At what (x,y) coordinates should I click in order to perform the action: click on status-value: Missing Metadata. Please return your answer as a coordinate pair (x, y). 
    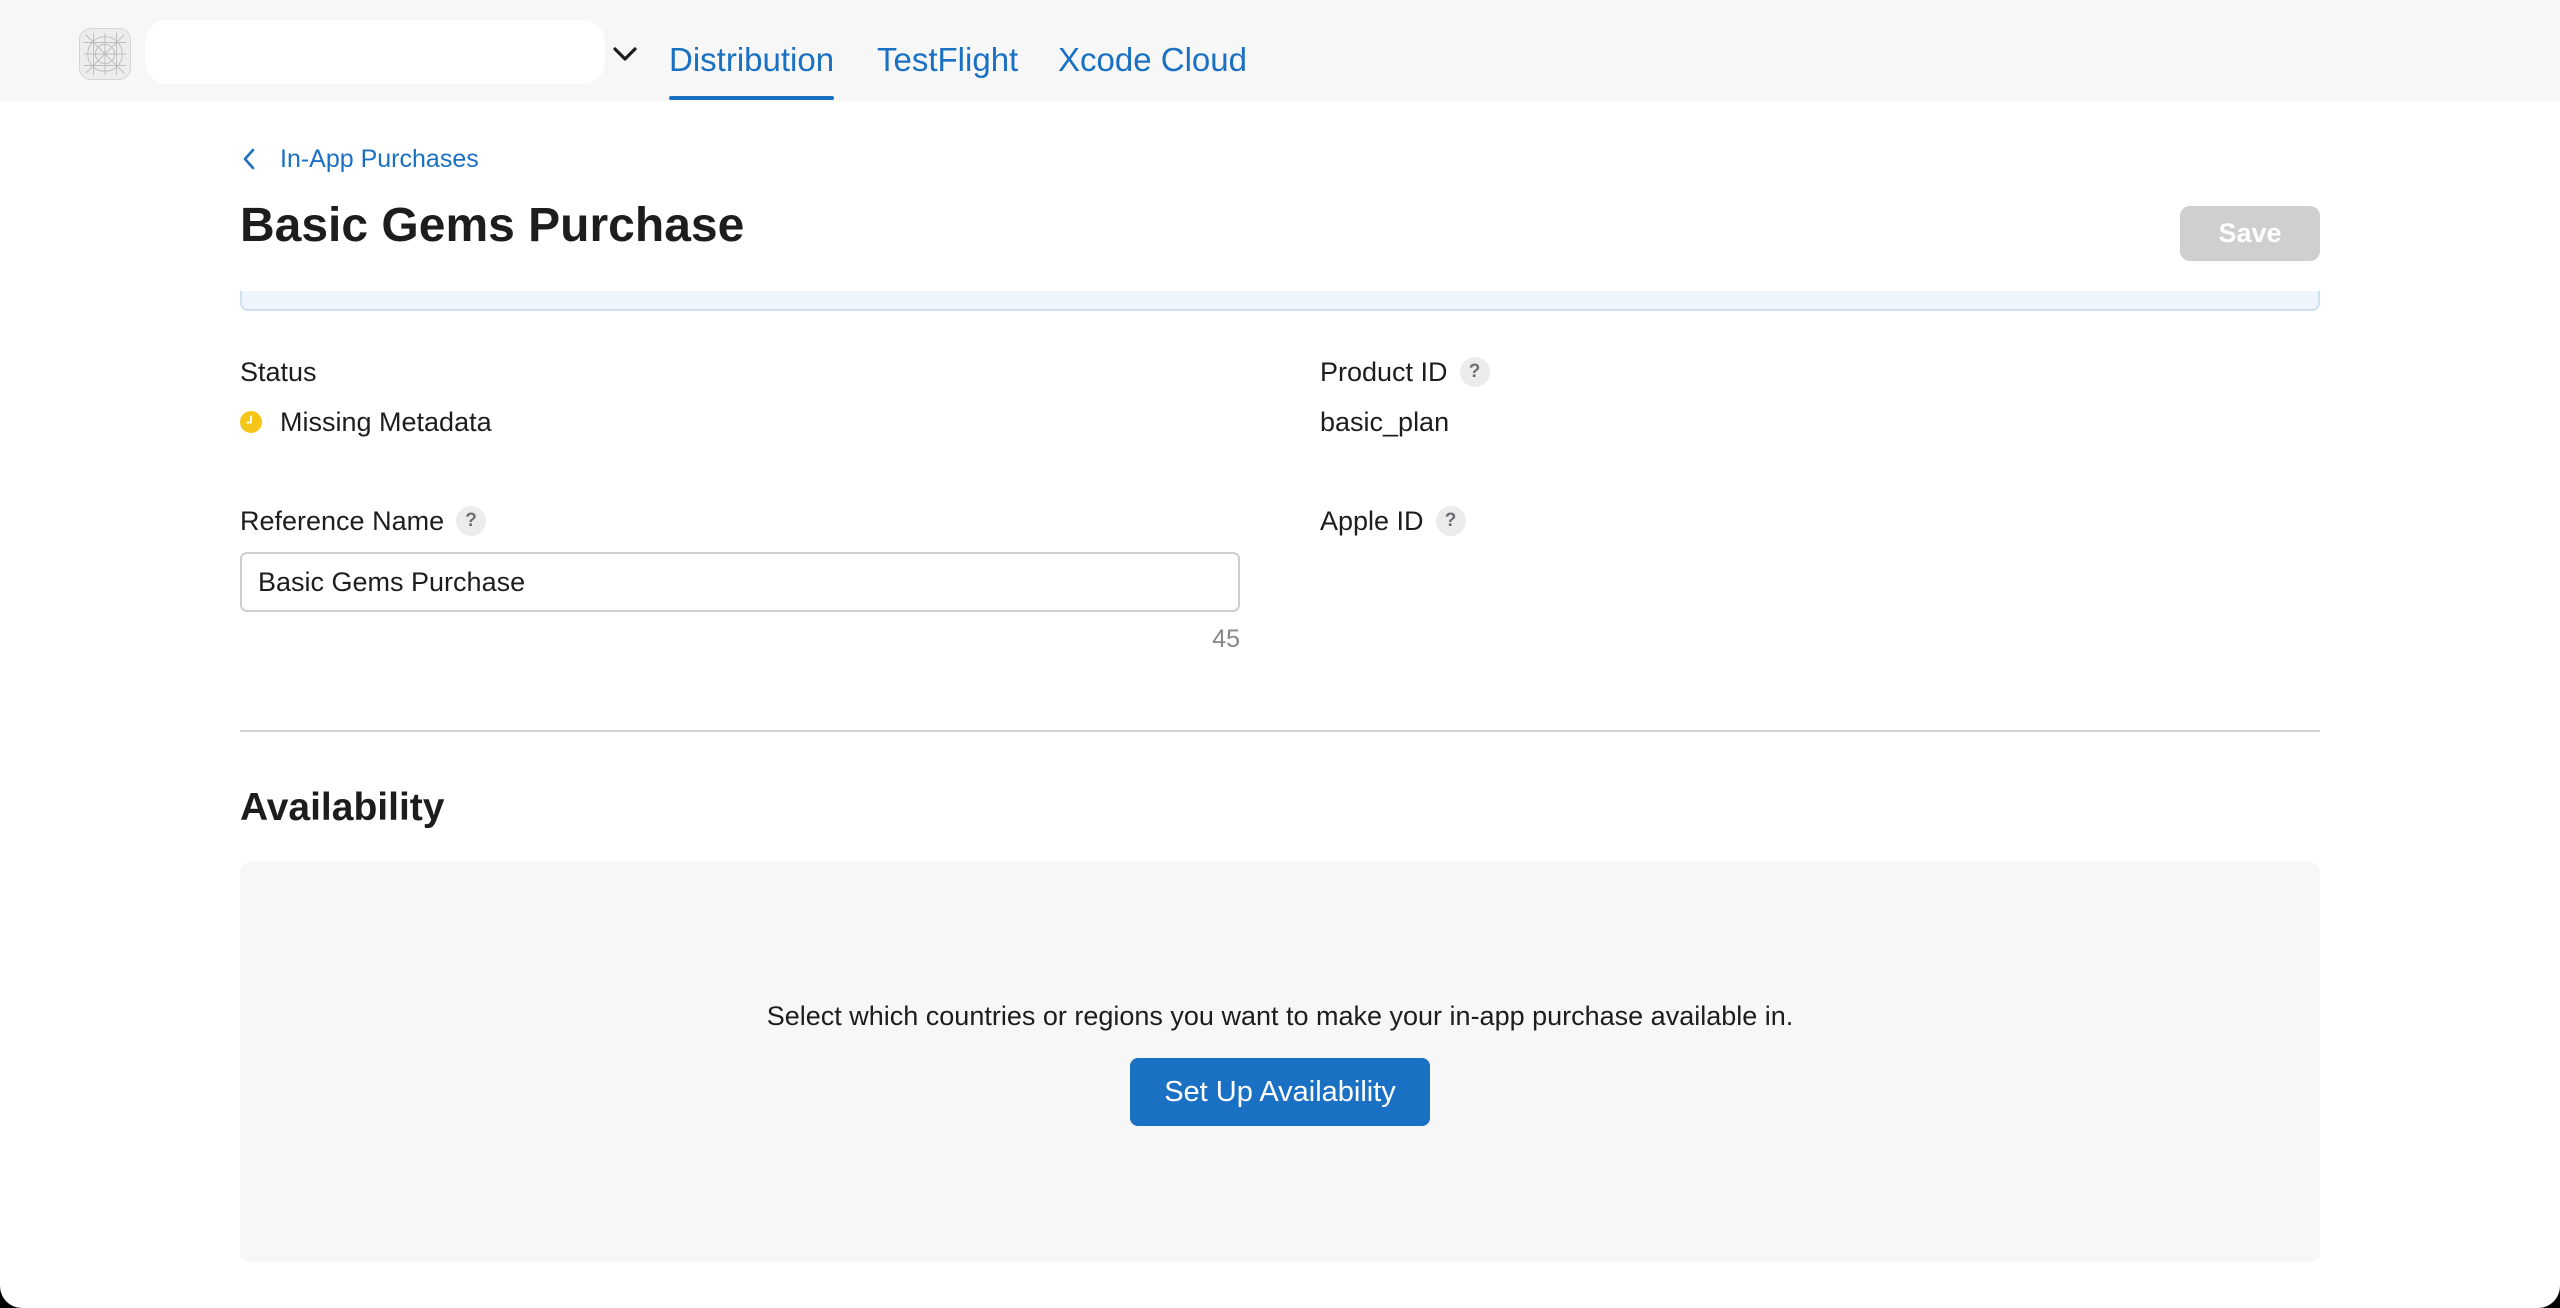
    Looking at the image, I should click on (386, 422).